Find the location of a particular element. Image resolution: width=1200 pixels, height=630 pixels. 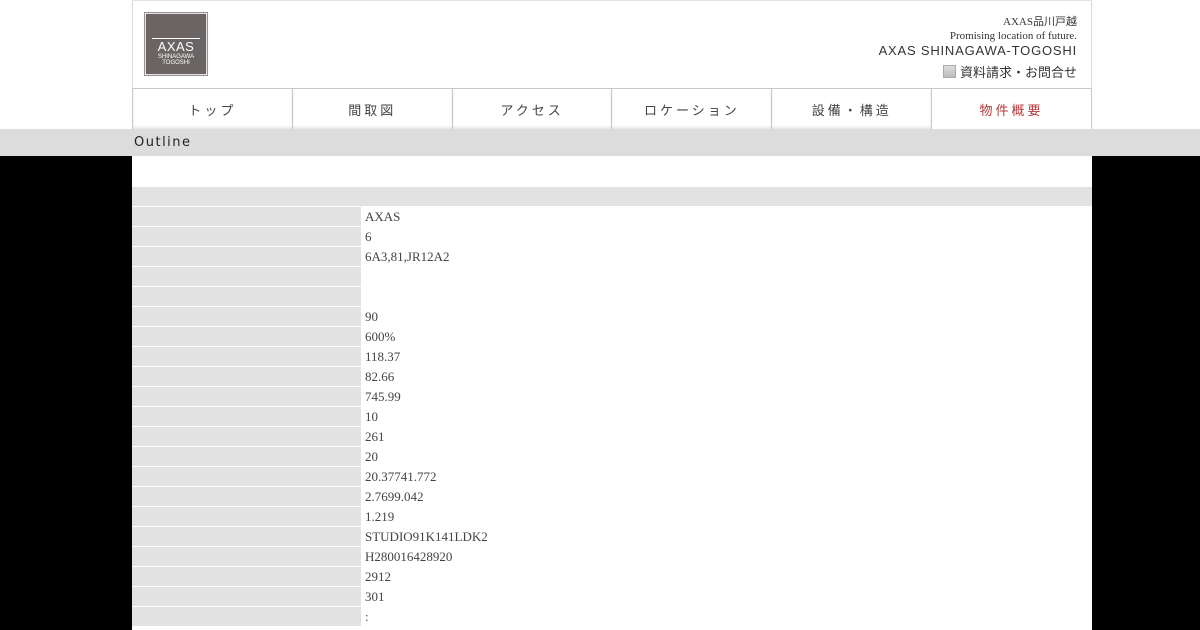

table-row: 301 is located at coordinates (612, 597).